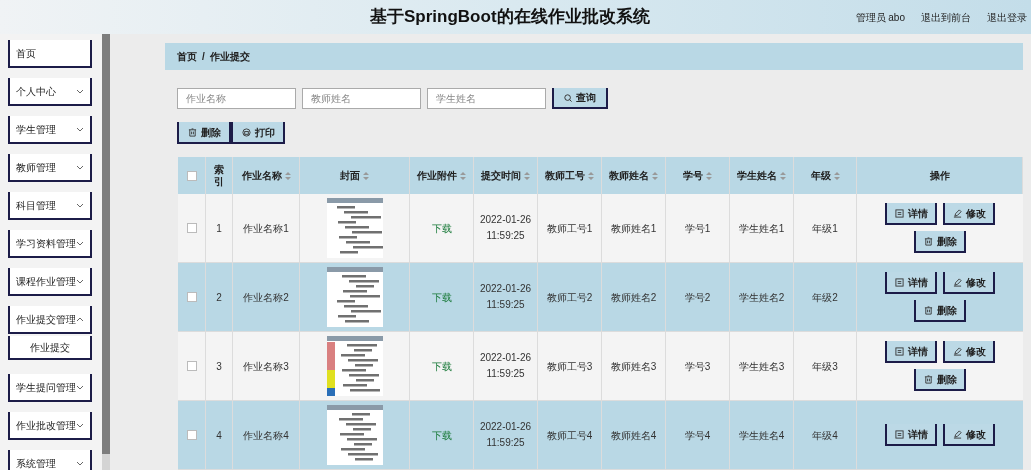 The height and width of the screenshot is (470, 1031). I want to click on header-link: 管理员 abo, so click(880, 17).